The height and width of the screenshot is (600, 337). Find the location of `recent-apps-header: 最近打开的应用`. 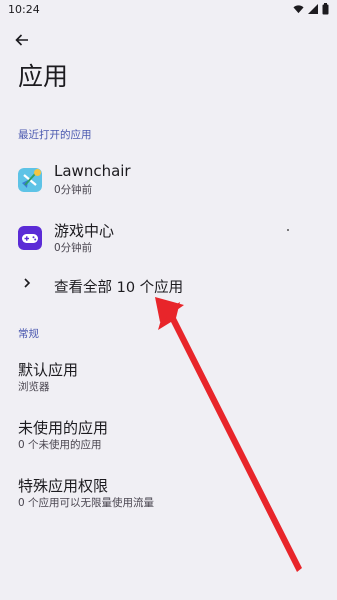

recent-apps-header: 最近打开的应用 is located at coordinates (55, 135).